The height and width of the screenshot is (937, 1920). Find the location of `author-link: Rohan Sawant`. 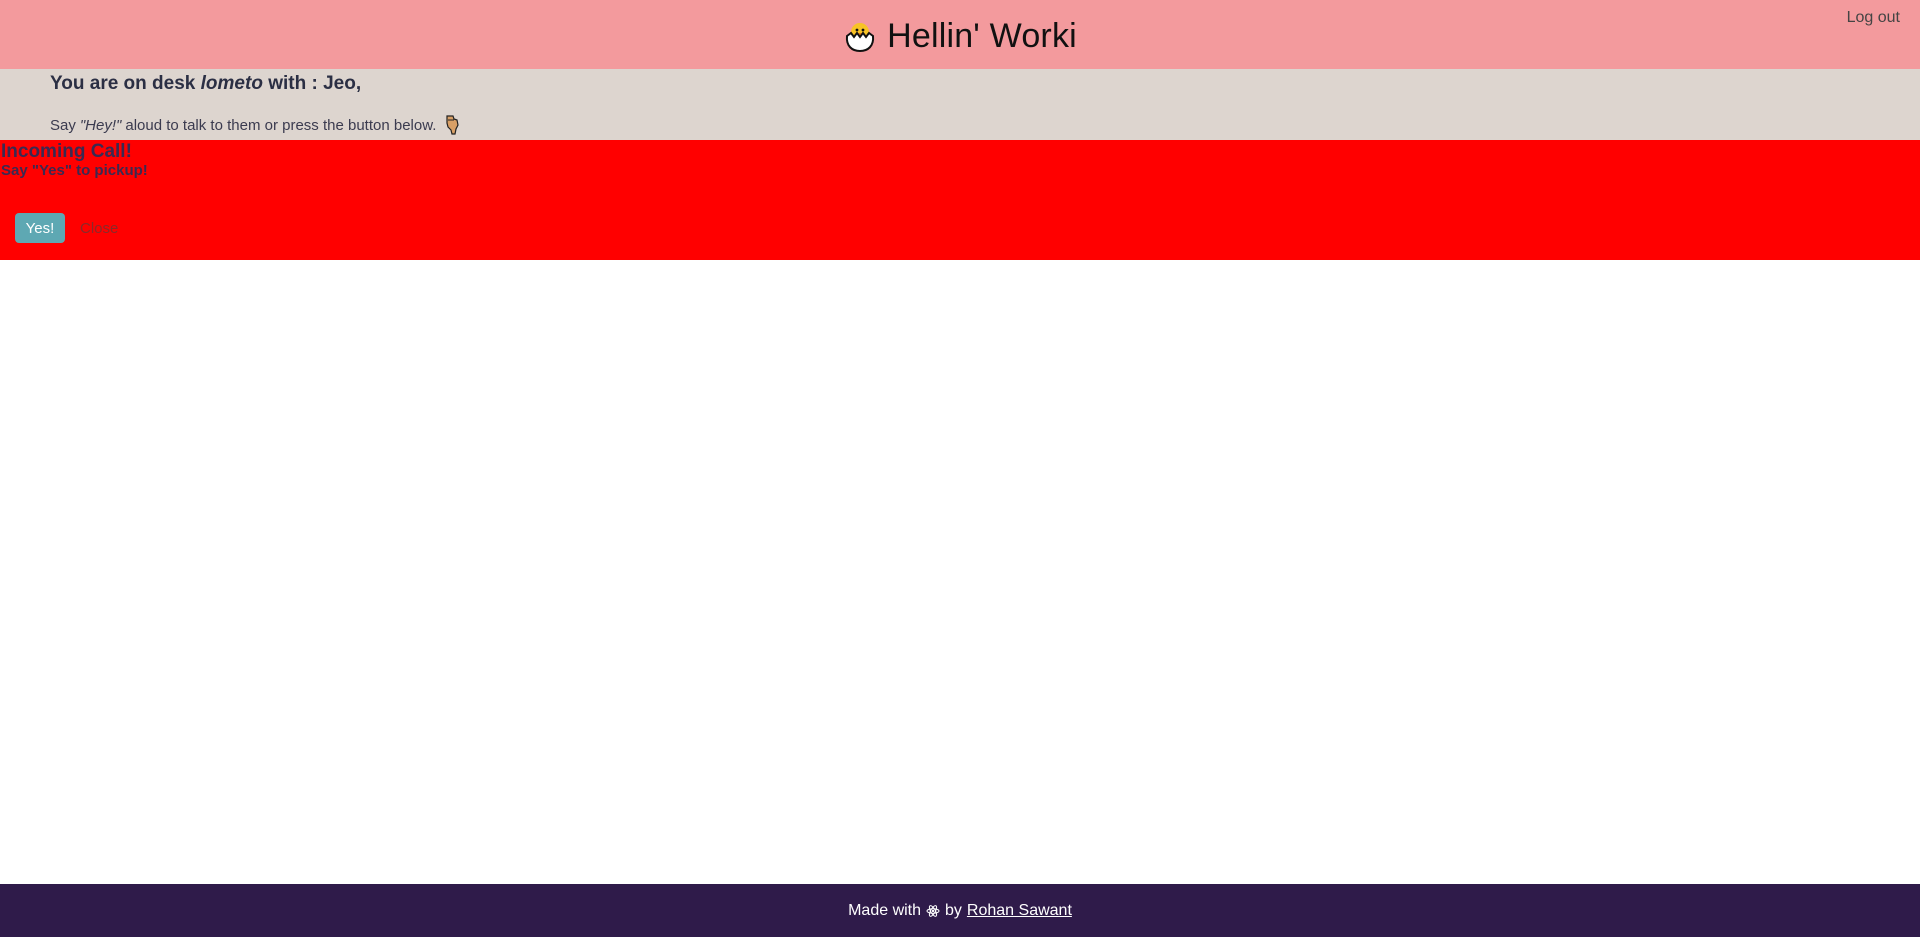

author-link: Rohan Sawant is located at coordinates (1019, 911).